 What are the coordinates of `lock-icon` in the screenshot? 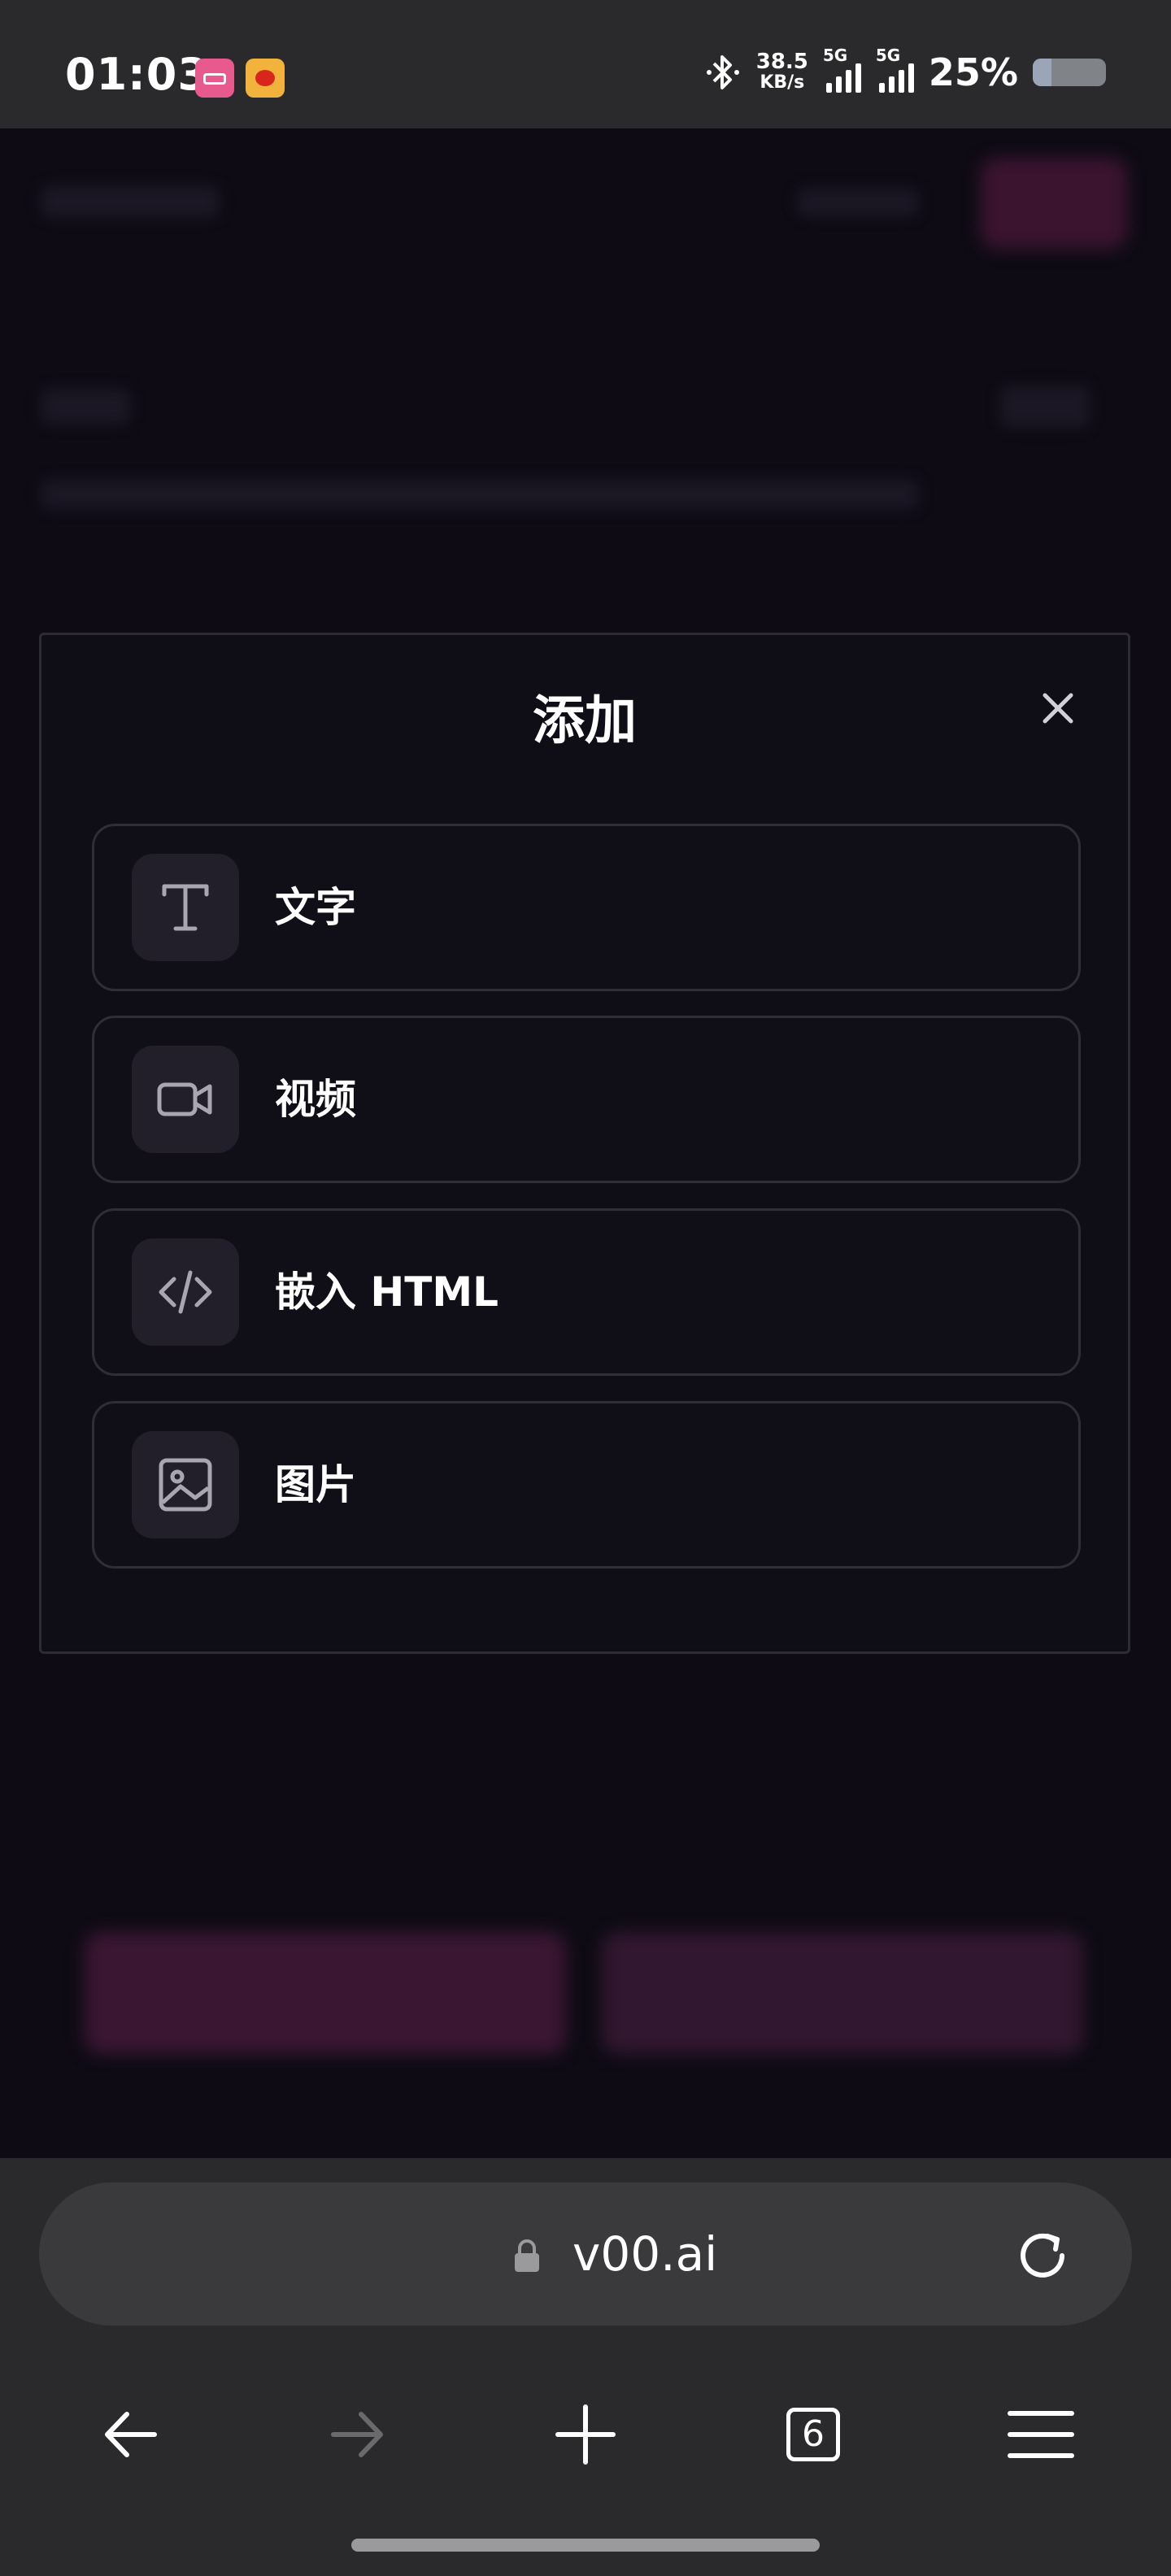 It's located at (527, 2256).